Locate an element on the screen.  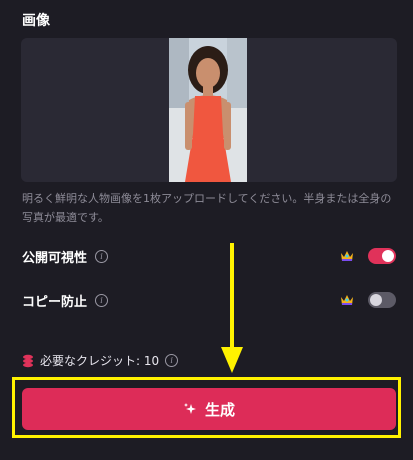
generate-button: 生成 is located at coordinates (209, 409).